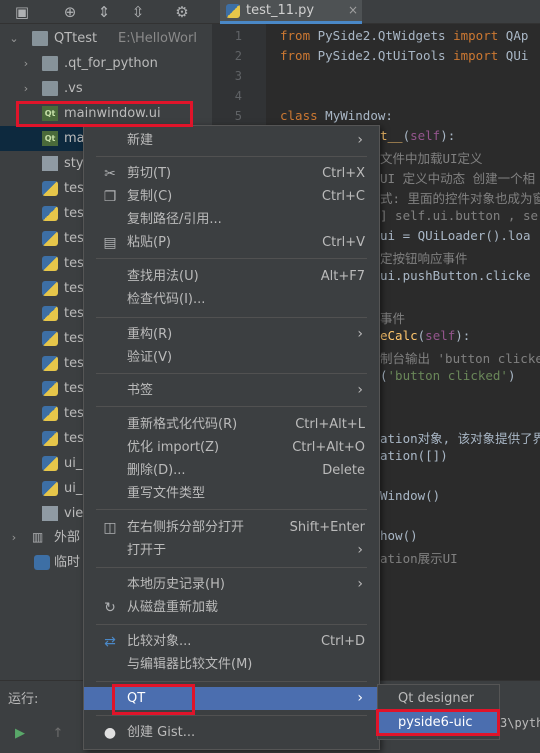 This screenshot has height=753, width=540. I want to click on code-line-27: ation展示UI, so click(419, 558).